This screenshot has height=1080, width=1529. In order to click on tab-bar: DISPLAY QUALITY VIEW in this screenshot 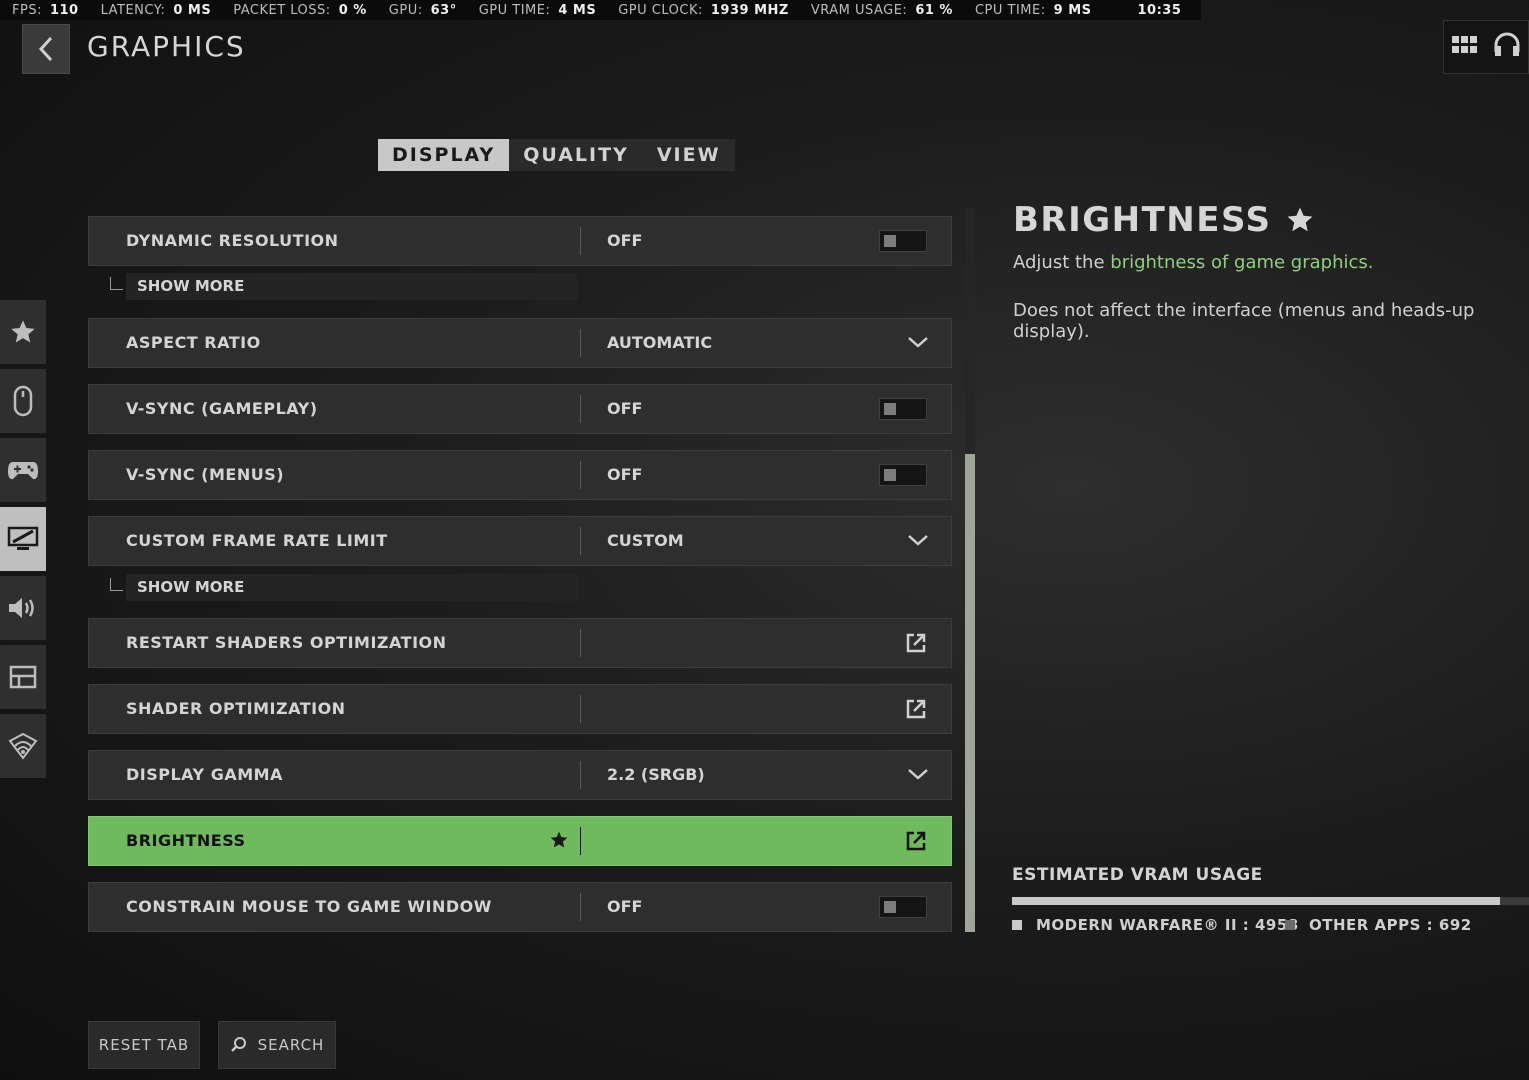, I will do `click(556, 155)`.